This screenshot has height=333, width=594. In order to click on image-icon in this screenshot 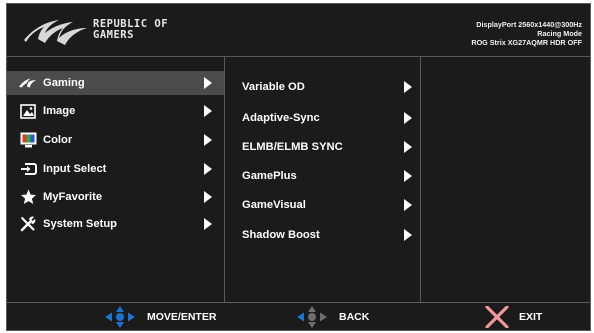, I will do `click(28, 111)`.